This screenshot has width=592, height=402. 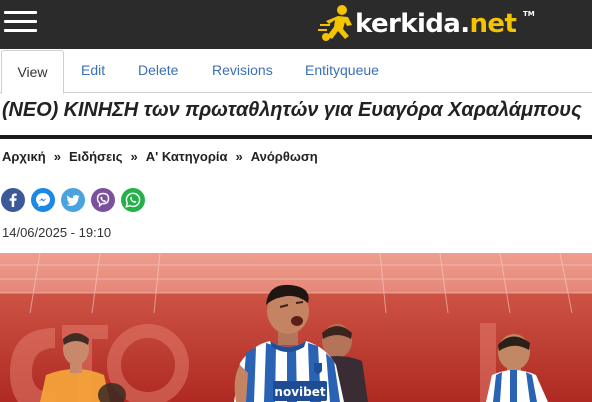 What do you see at coordinates (335, 23) in the screenshot?
I see `logo-player-icon` at bounding box center [335, 23].